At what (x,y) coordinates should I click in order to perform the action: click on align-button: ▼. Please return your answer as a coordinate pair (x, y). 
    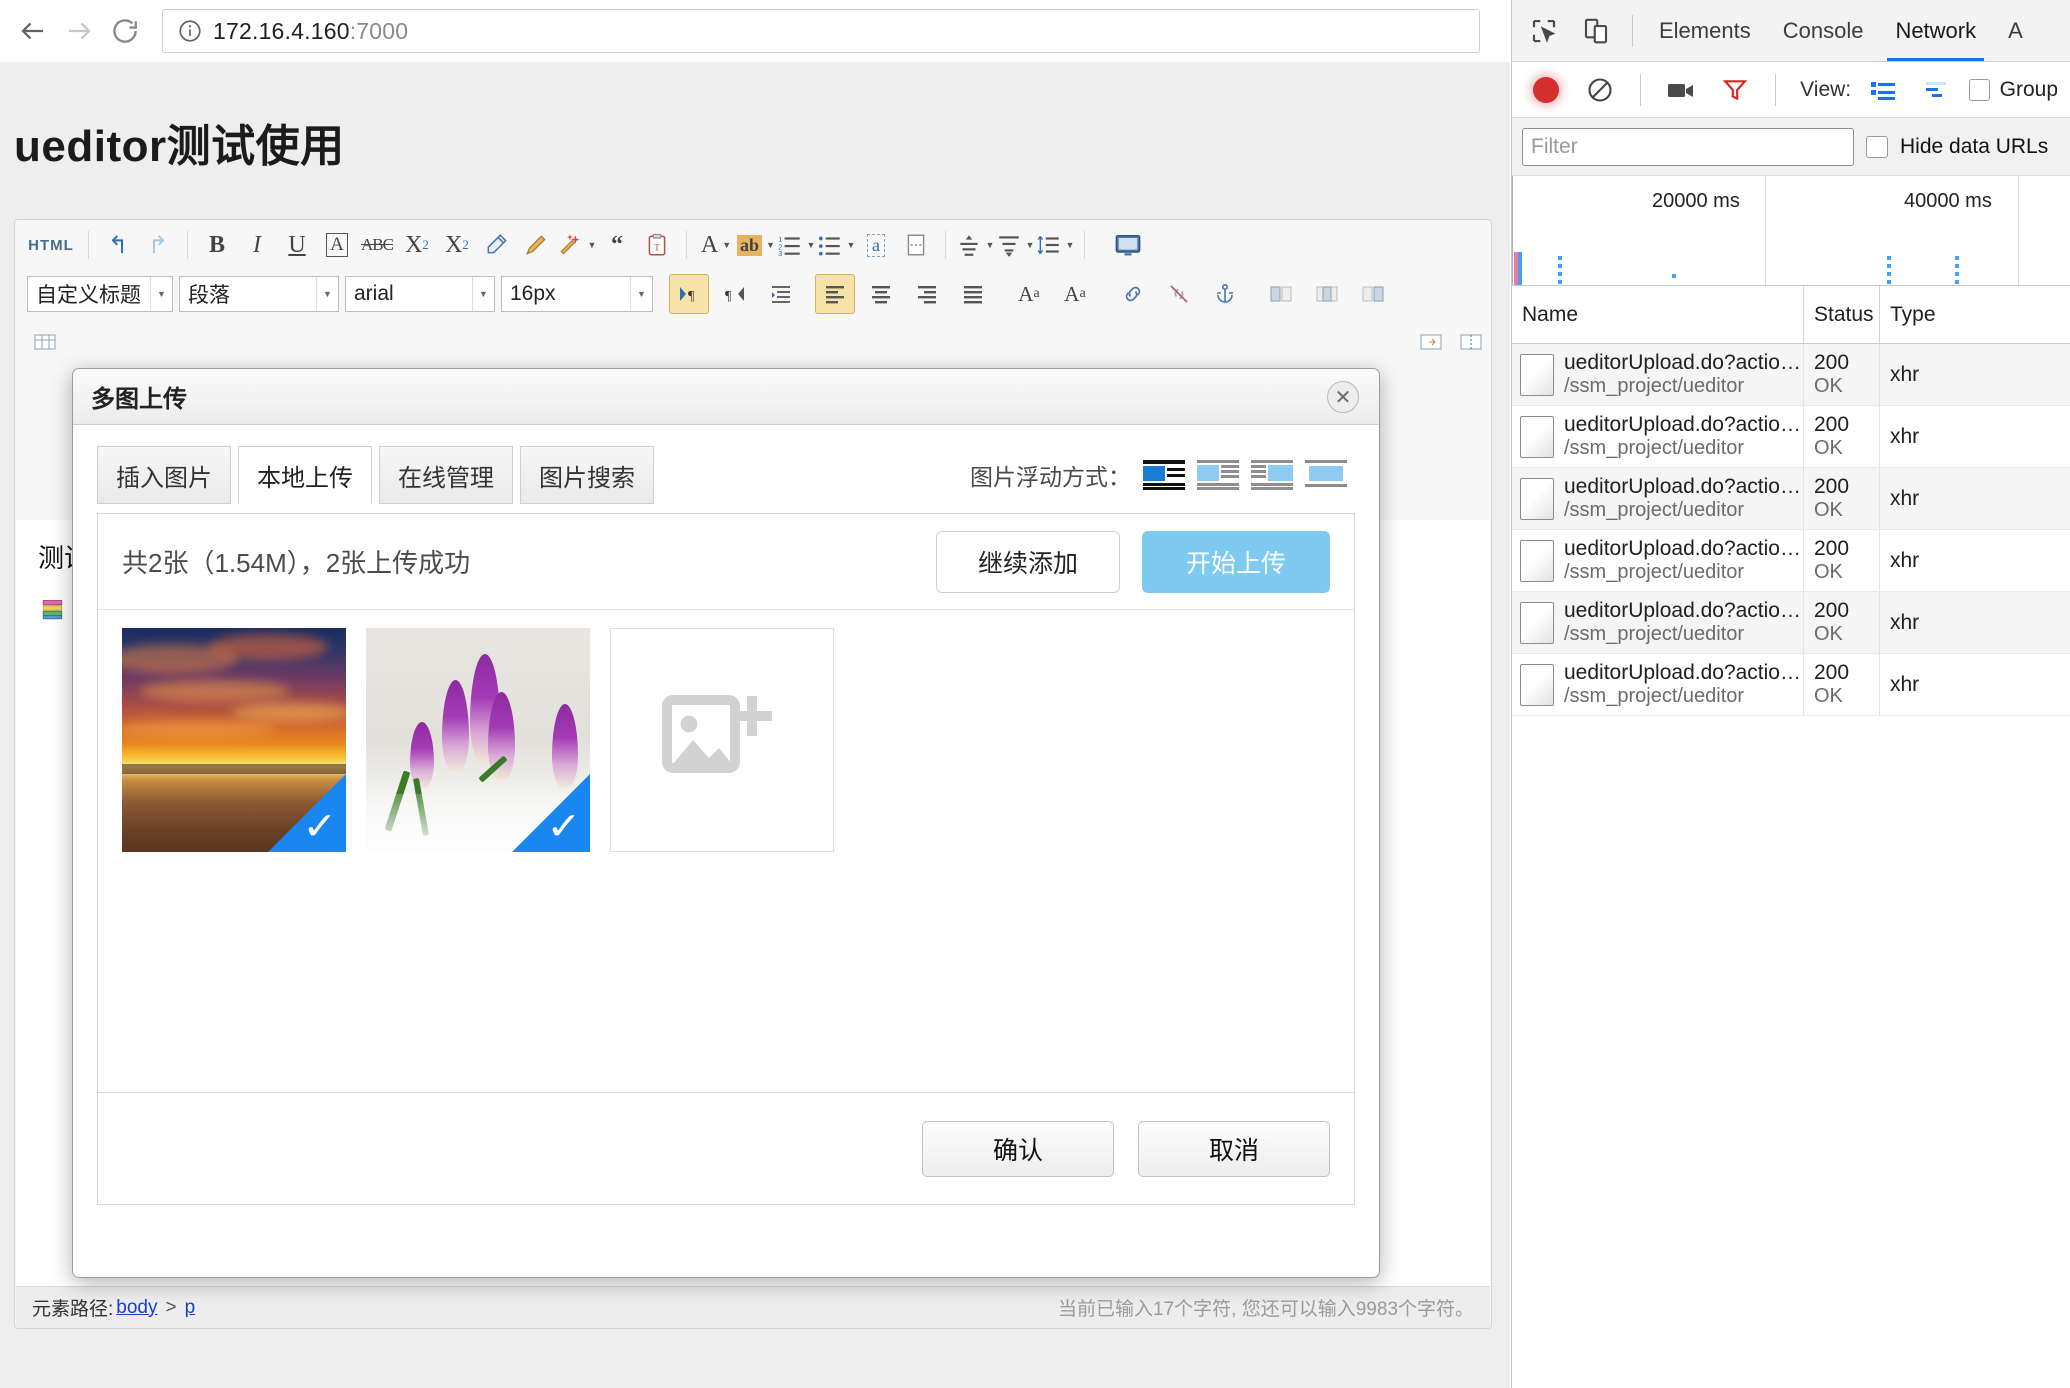
    Looking at the image, I should click on (975, 245).